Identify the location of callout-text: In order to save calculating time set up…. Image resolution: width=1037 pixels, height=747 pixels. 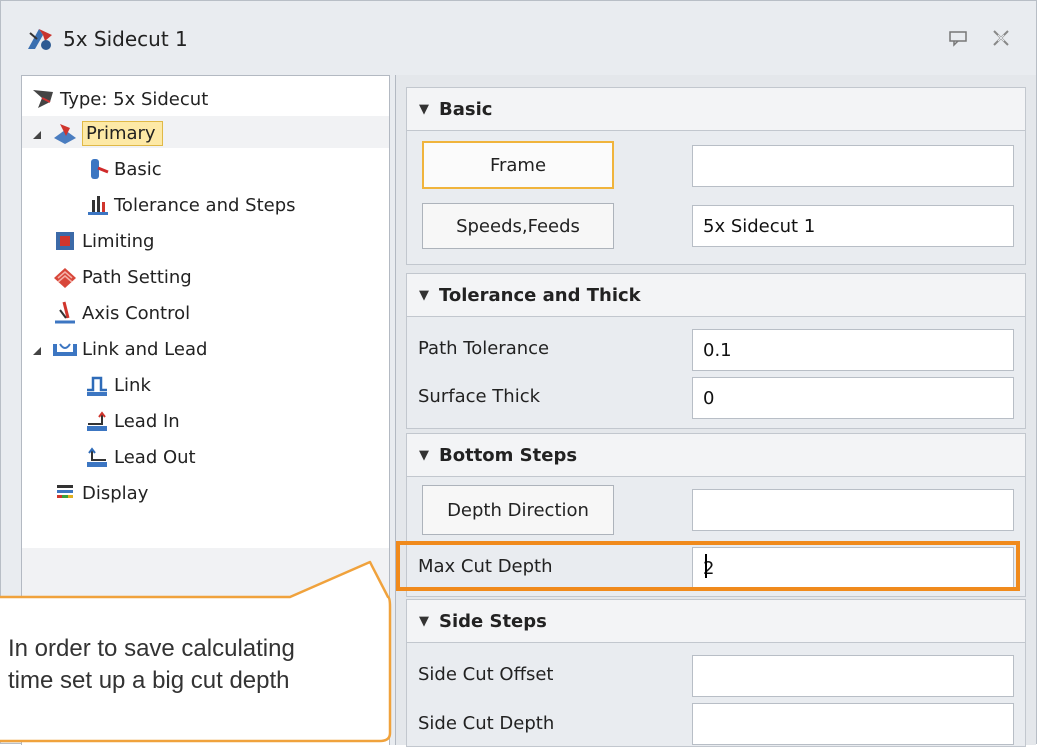
(193, 665).